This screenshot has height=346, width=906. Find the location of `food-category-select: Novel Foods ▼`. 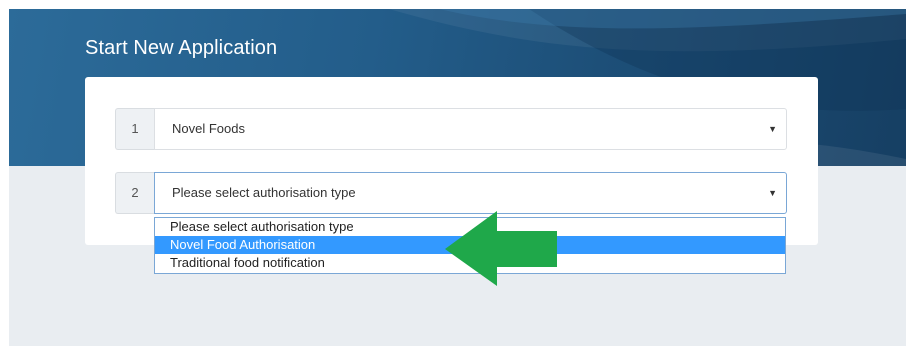

food-category-select: Novel Foods ▼ is located at coordinates (470, 129).